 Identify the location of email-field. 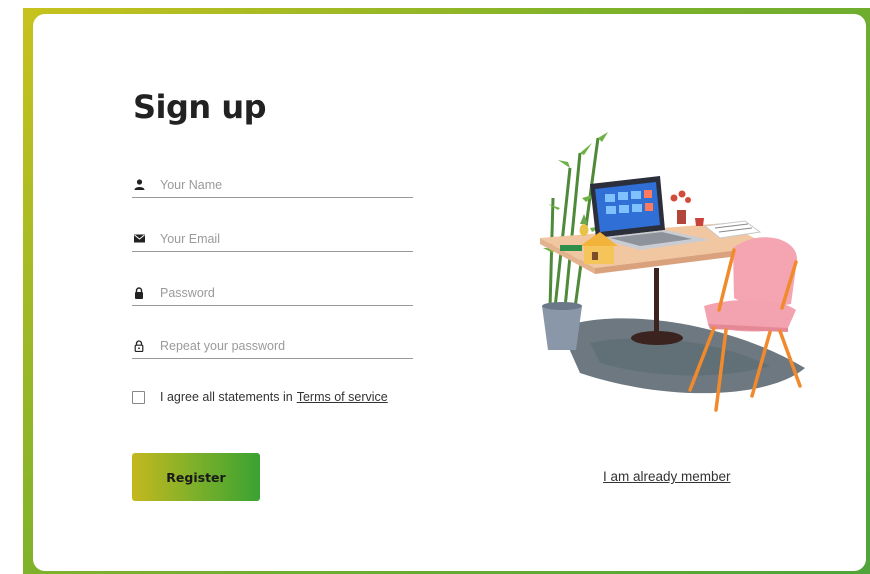
(272, 239).